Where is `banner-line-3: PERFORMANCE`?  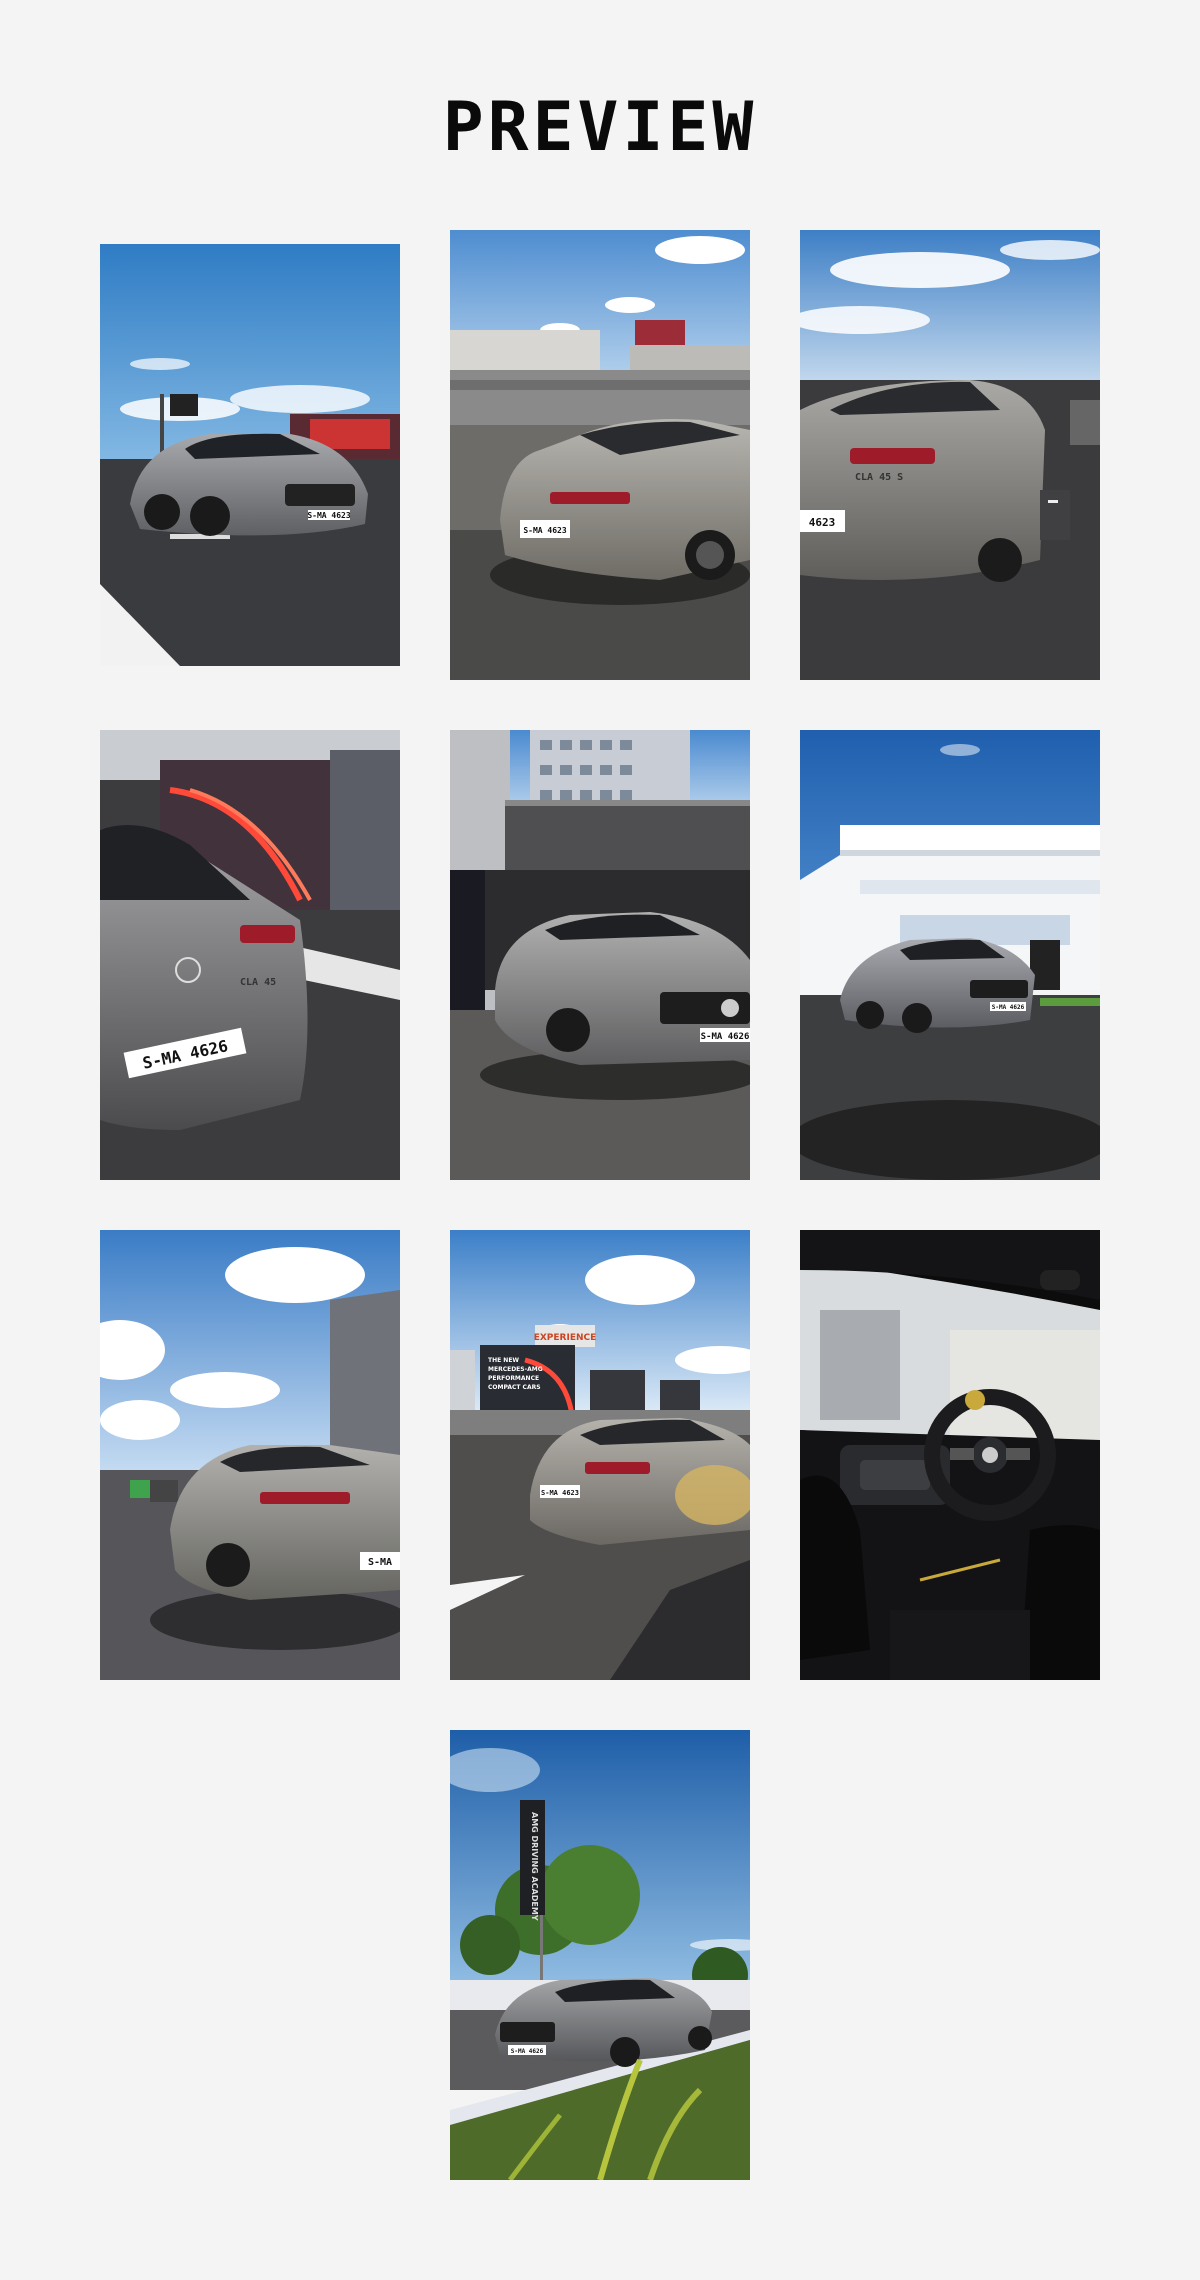 banner-line-3: PERFORMANCE is located at coordinates (513, 1378).